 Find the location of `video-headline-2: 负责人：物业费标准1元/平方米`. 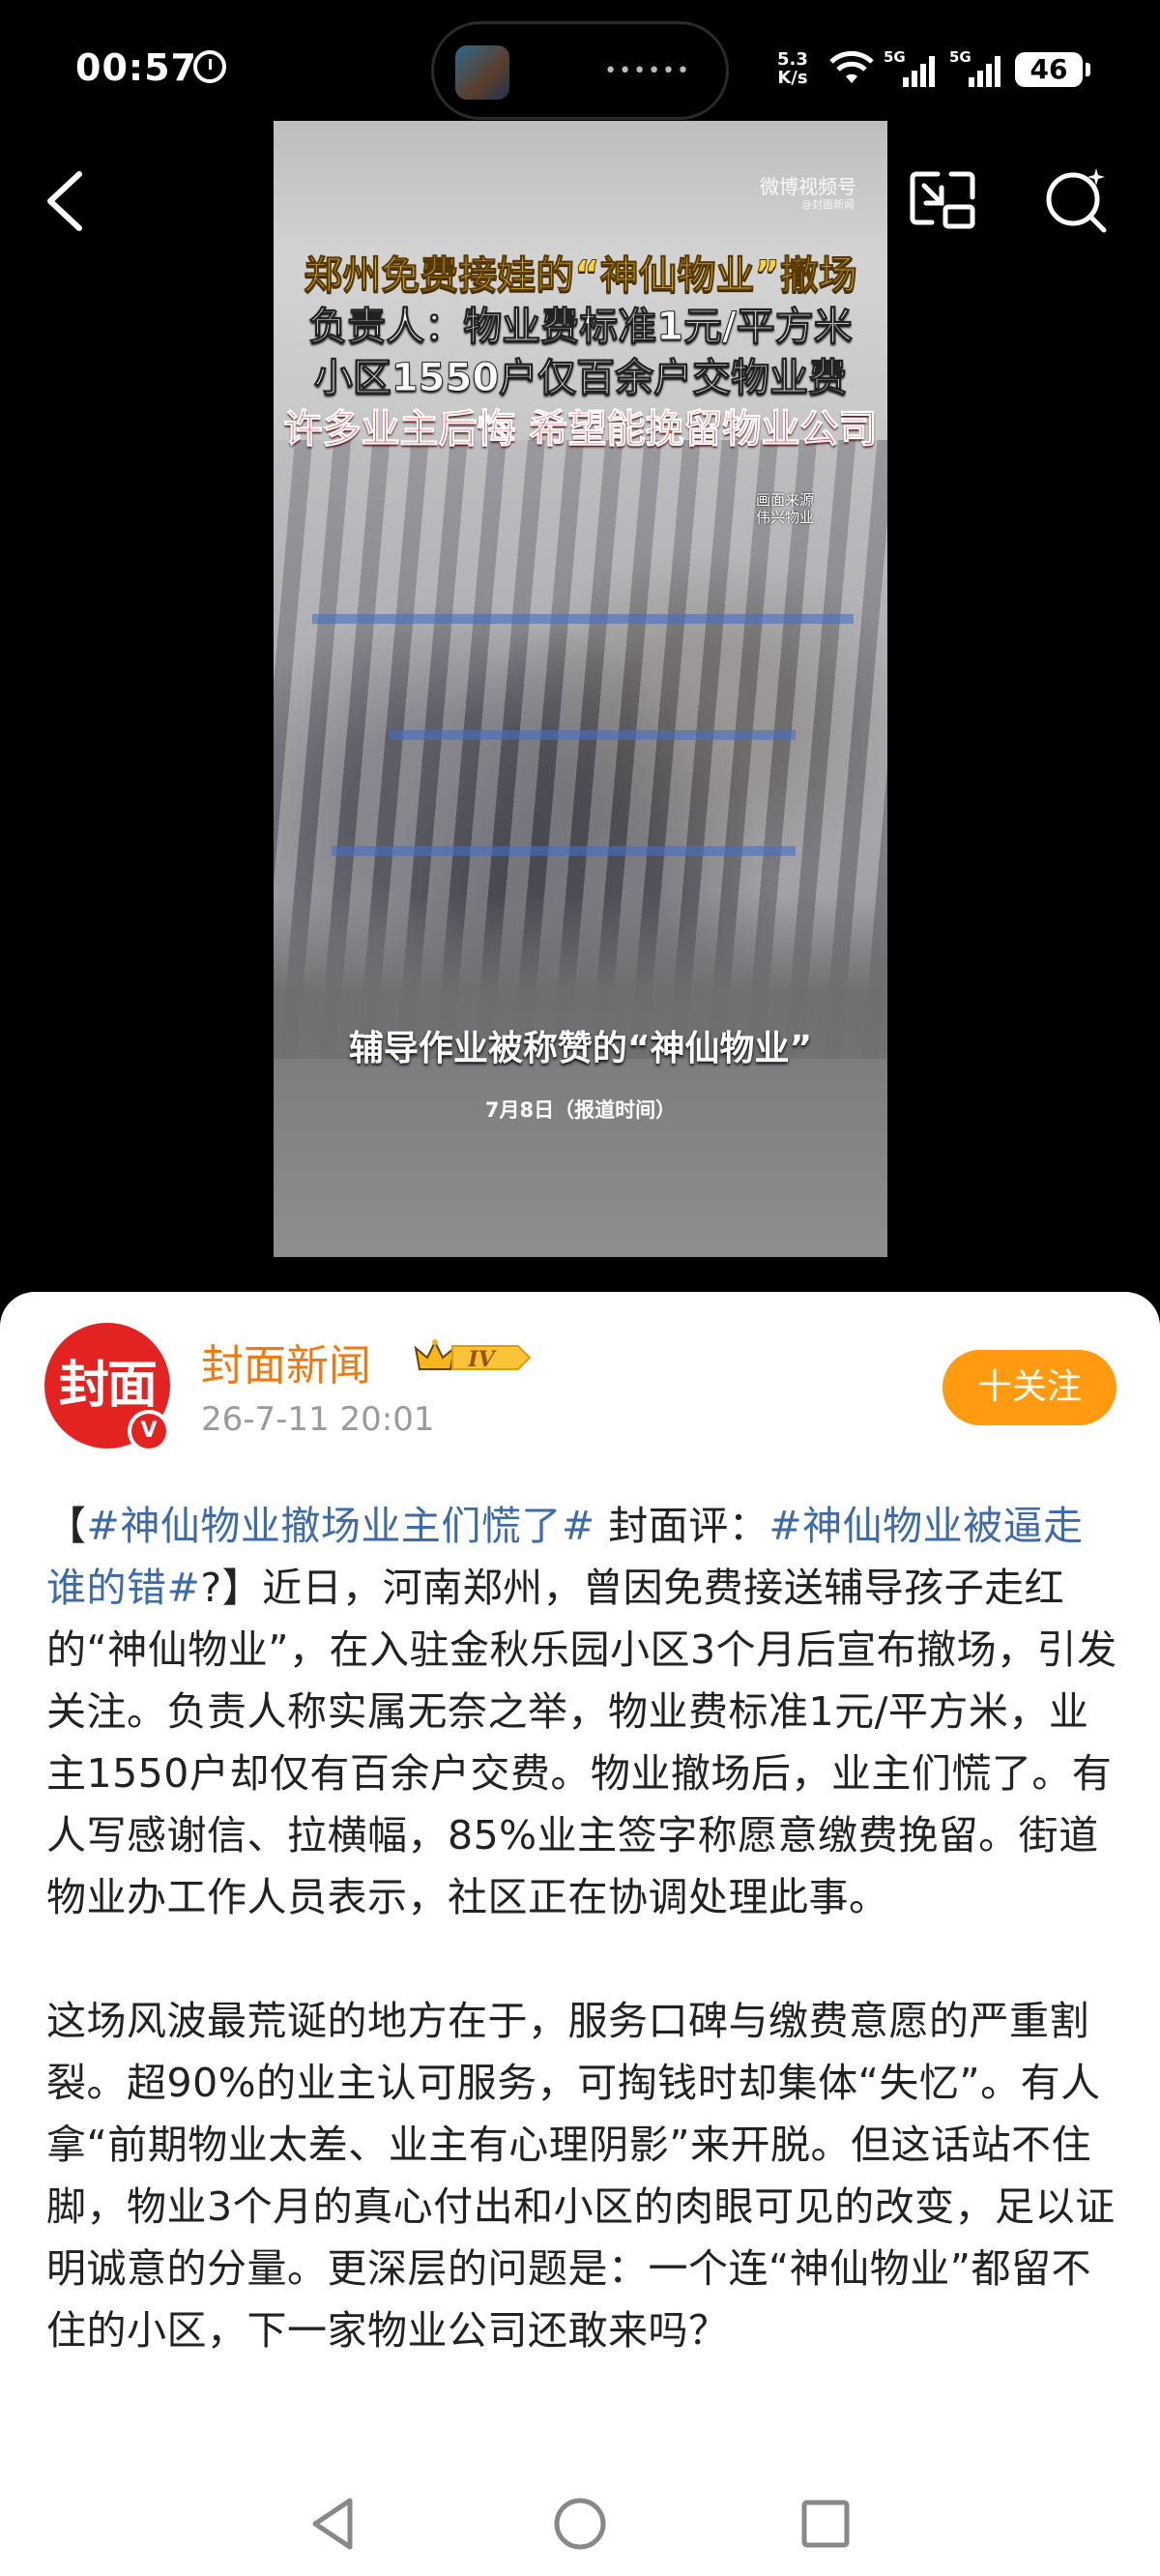

video-headline-2: 负责人：物业费标准1元/平方米 is located at coordinates (580, 327).